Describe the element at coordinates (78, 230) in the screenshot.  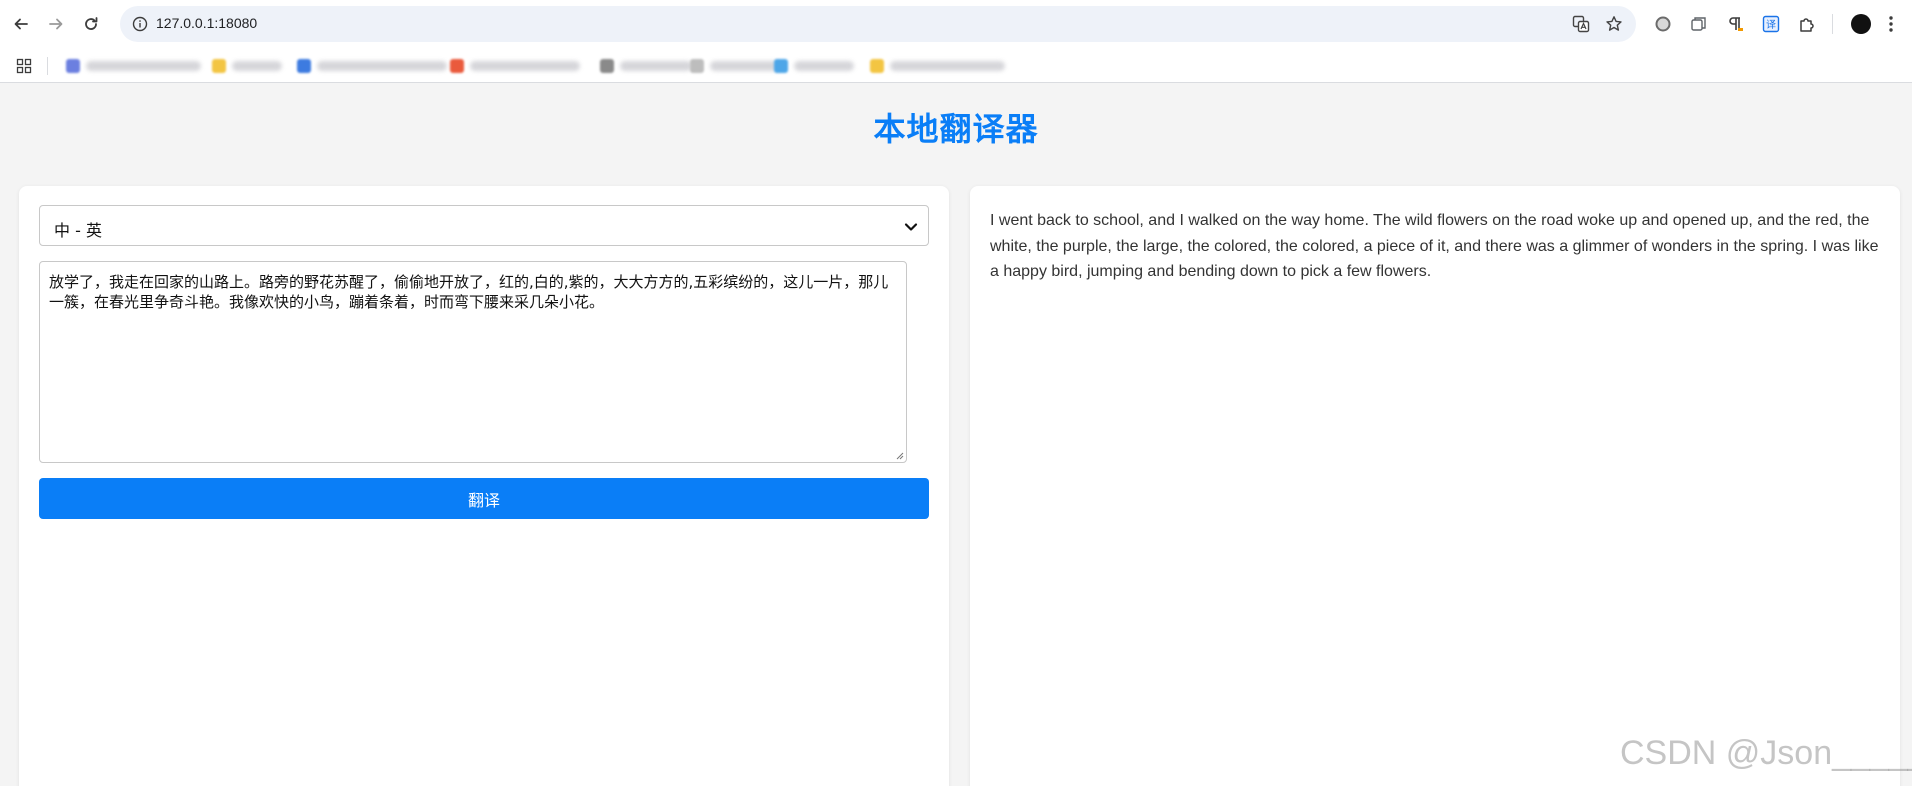
I see `language-select-value: 中 - 英` at that location.